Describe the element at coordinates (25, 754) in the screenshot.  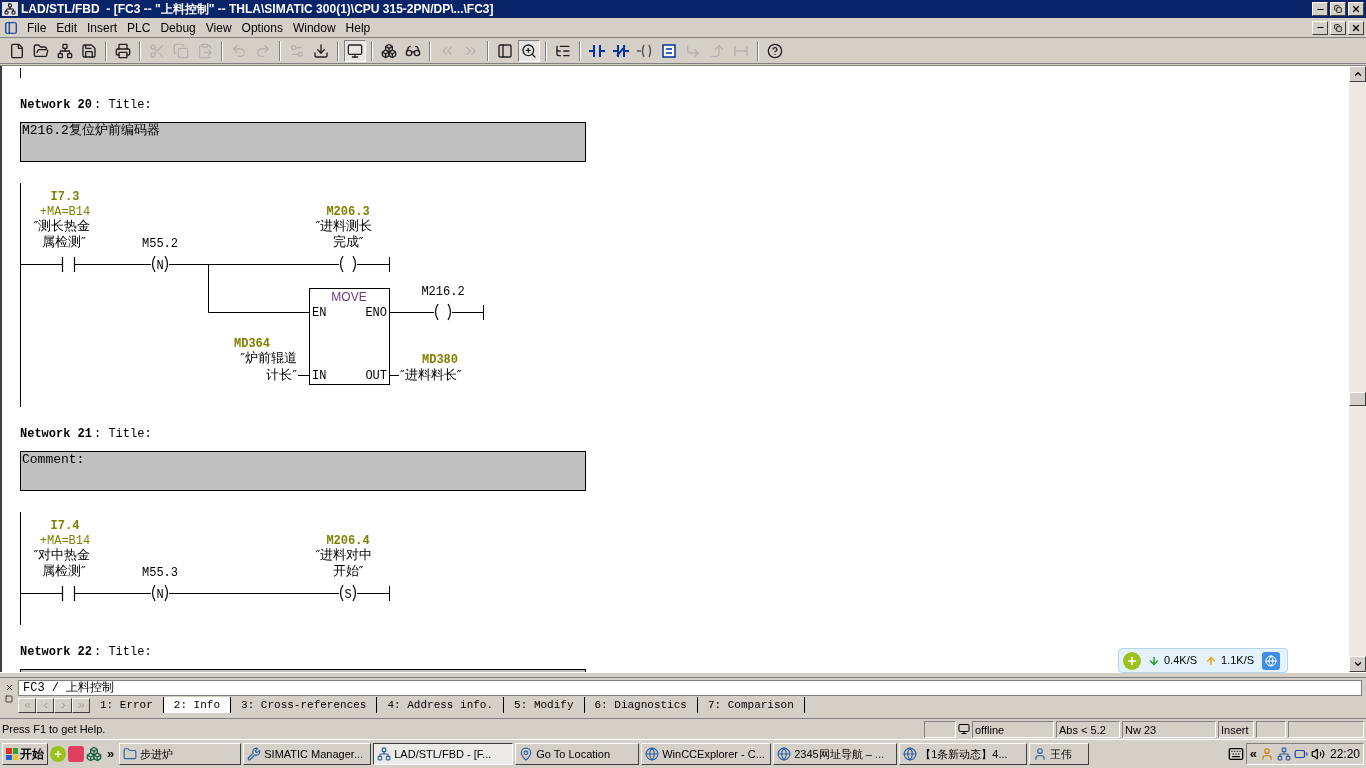
I see `start-button: 开始` at that location.